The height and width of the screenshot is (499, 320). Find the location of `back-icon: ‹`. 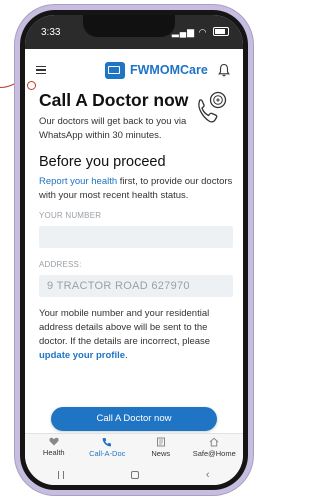

back-icon: ‹ is located at coordinates (208, 475).